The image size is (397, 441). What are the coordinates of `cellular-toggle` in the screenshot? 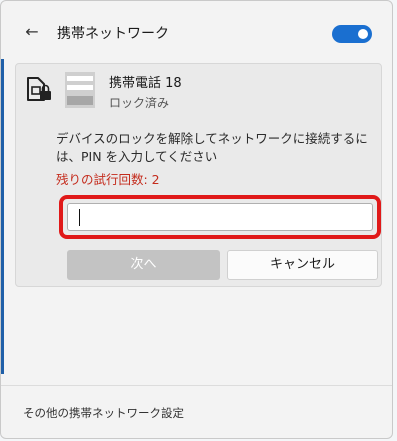 It's located at (352, 34).